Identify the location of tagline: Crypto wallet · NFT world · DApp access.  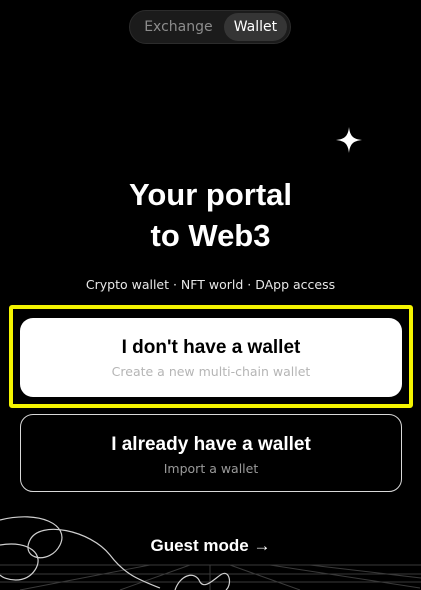
(210, 284).